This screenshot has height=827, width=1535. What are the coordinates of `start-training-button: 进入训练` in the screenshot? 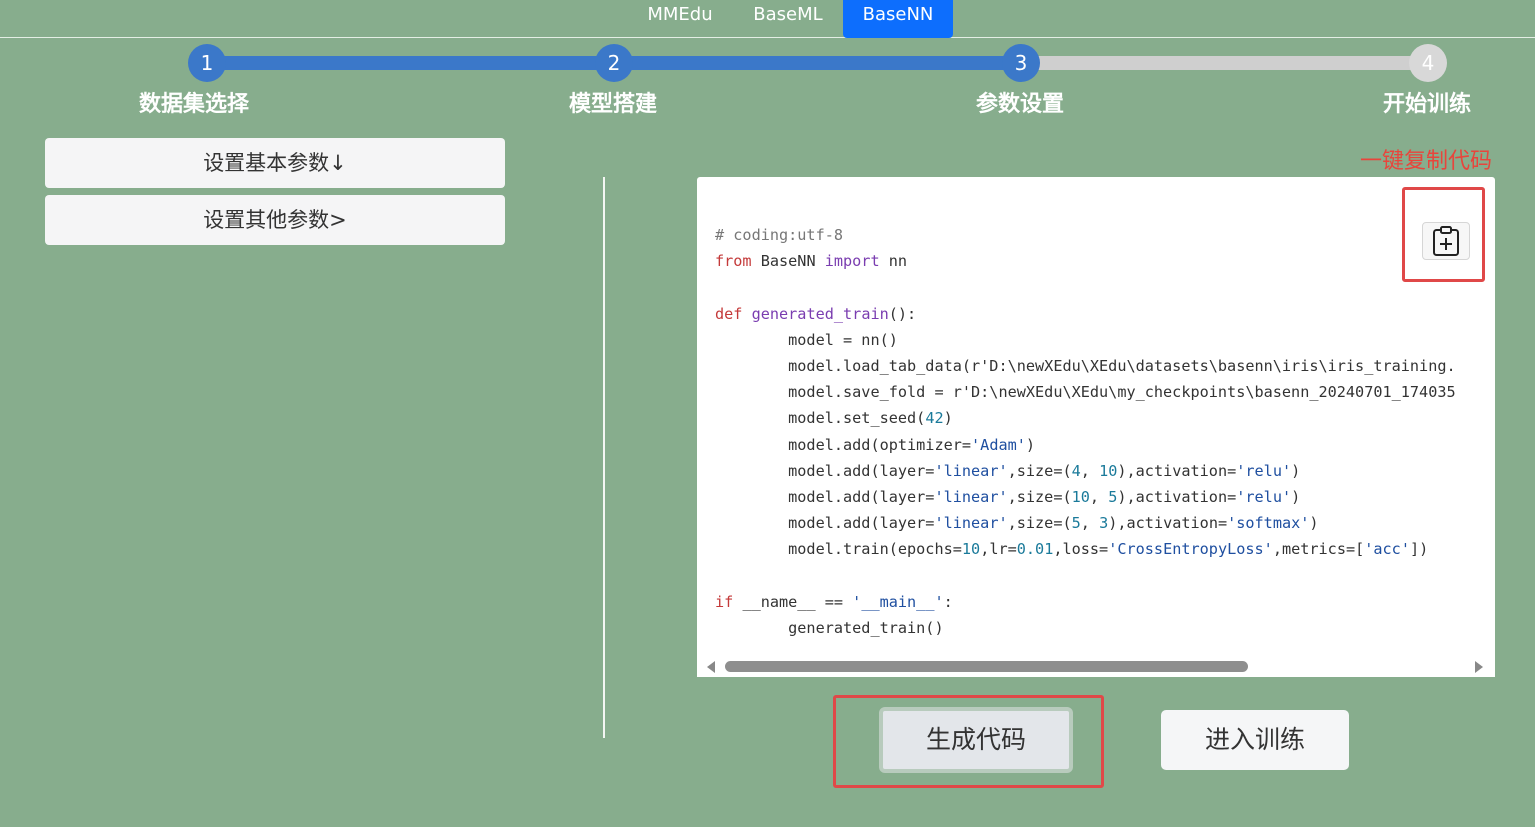 It's located at (1255, 740).